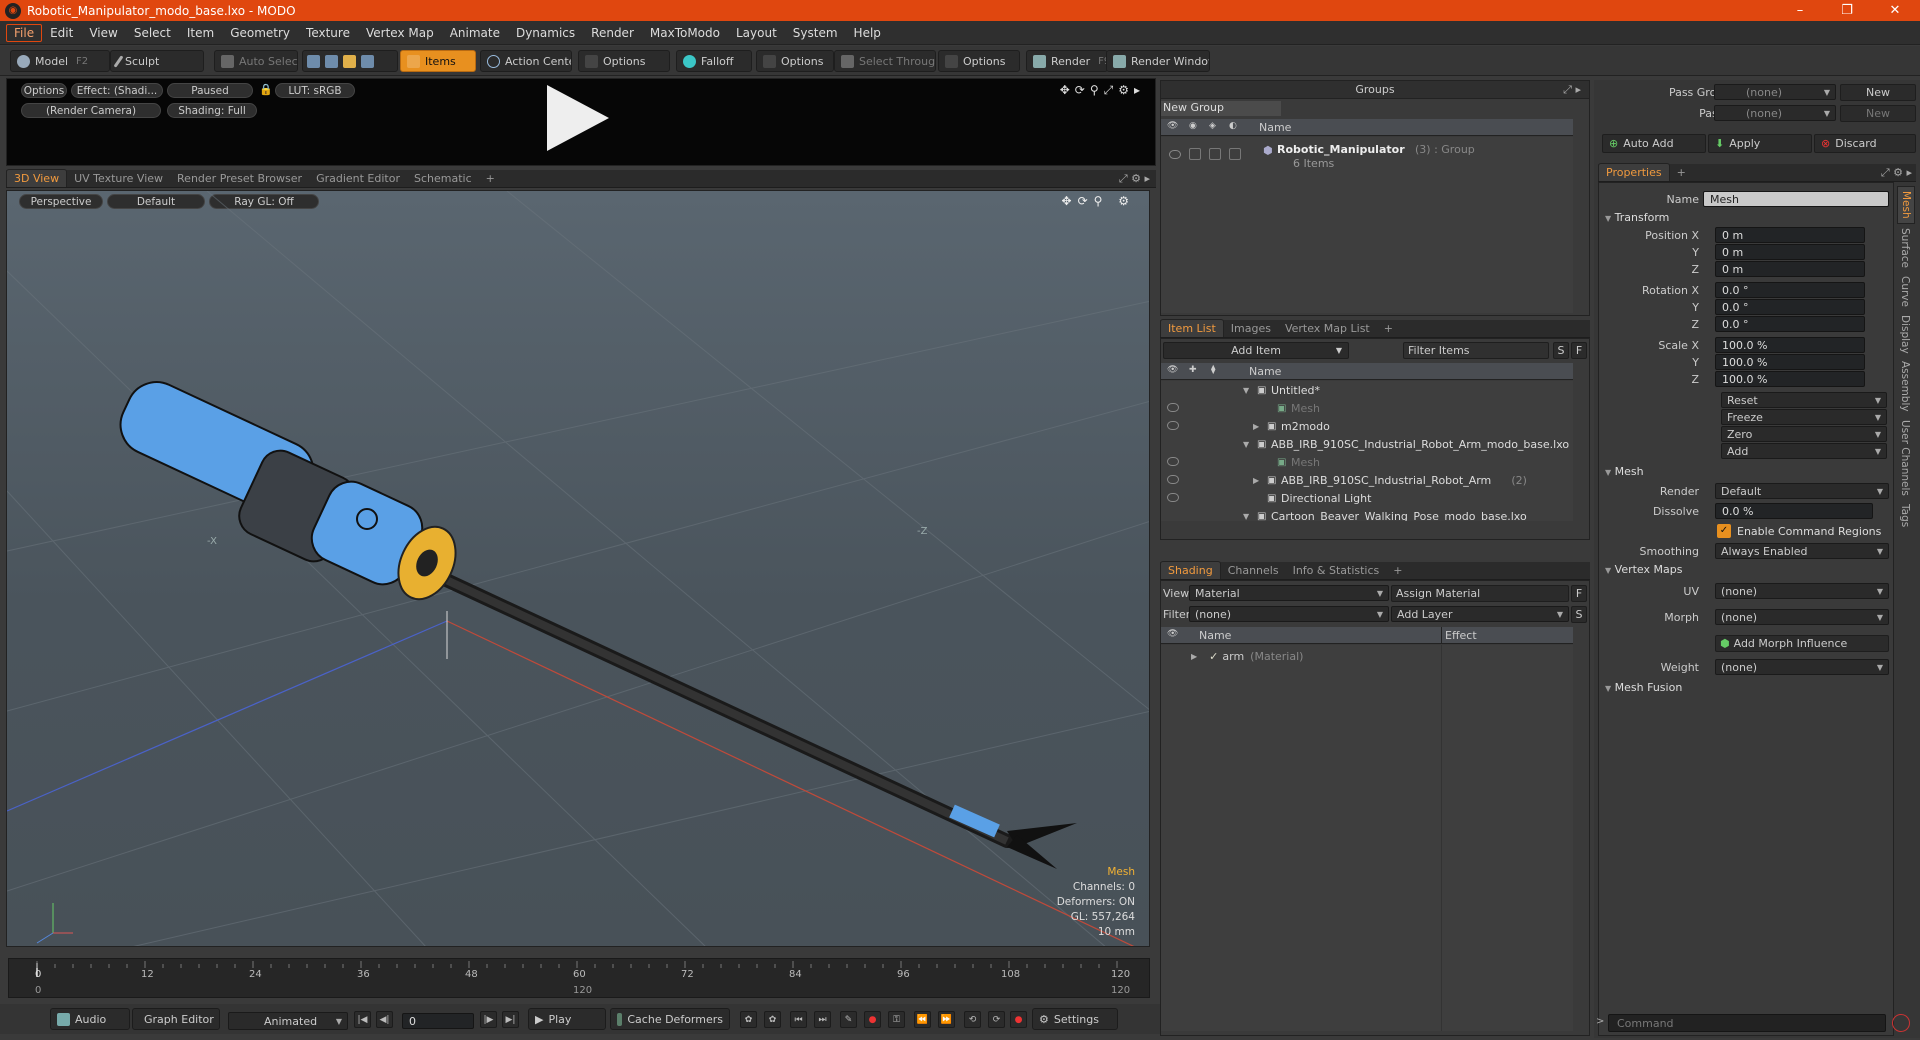 This screenshot has width=1920, height=1040. Describe the element at coordinates (1905, 334) in the screenshot. I see `side-tab-display: Display` at that location.